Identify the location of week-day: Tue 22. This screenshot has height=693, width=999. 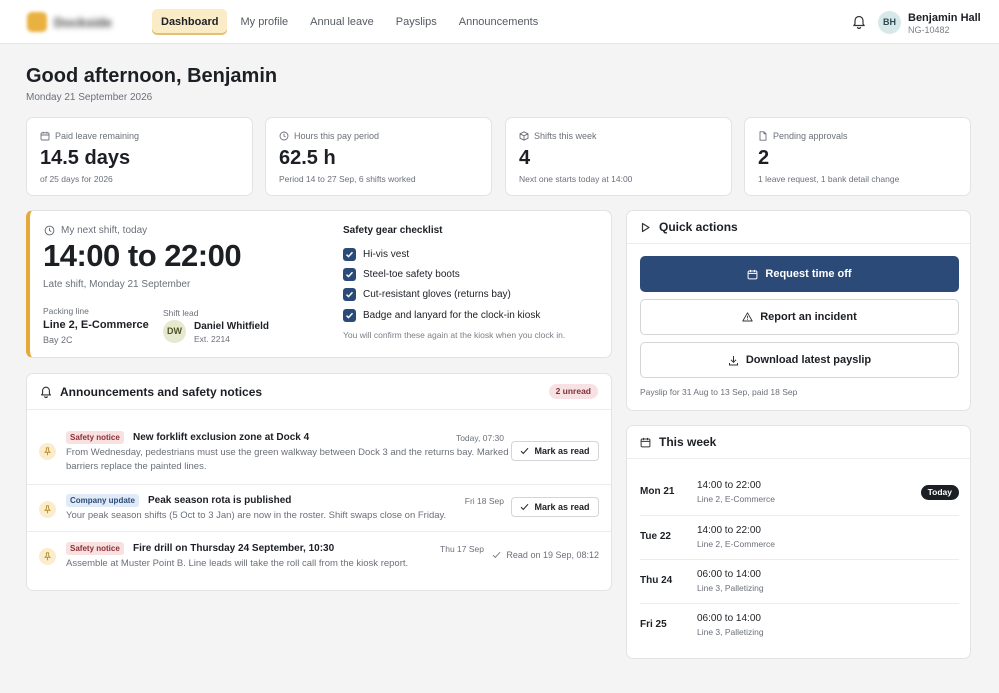
(655, 536).